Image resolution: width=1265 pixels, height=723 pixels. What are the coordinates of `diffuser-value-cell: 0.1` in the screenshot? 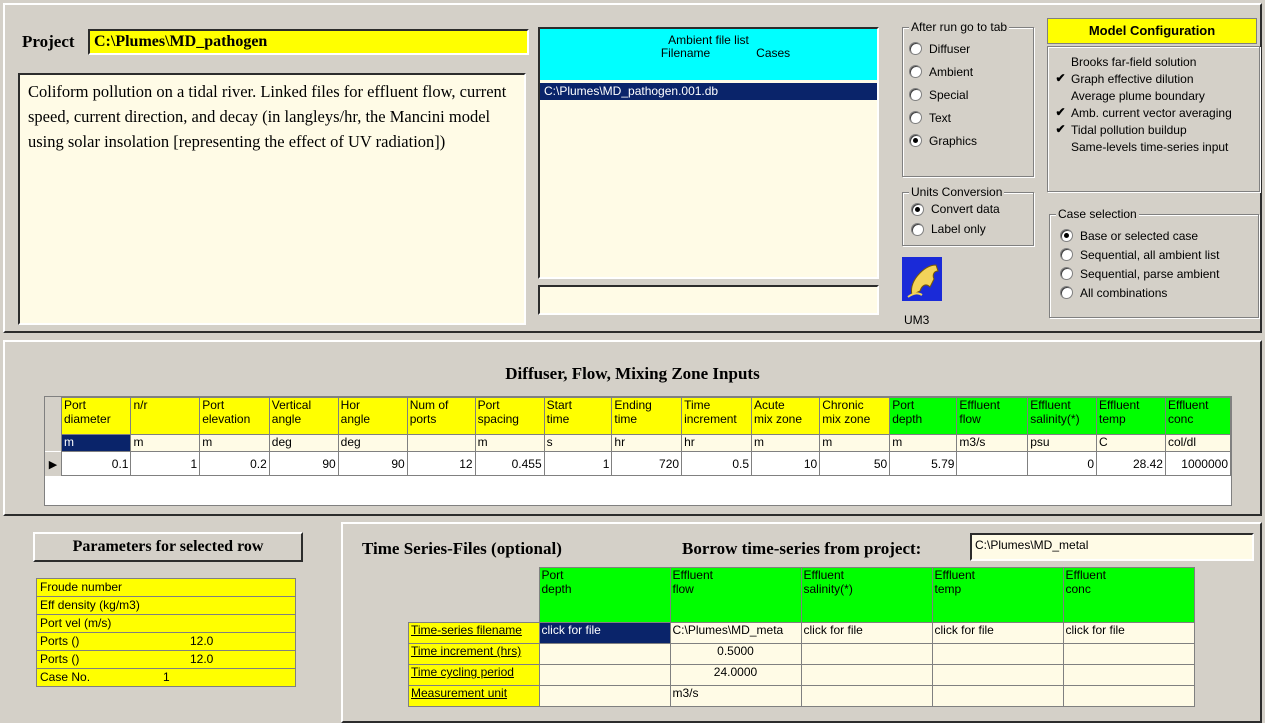 It's located at (96, 463).